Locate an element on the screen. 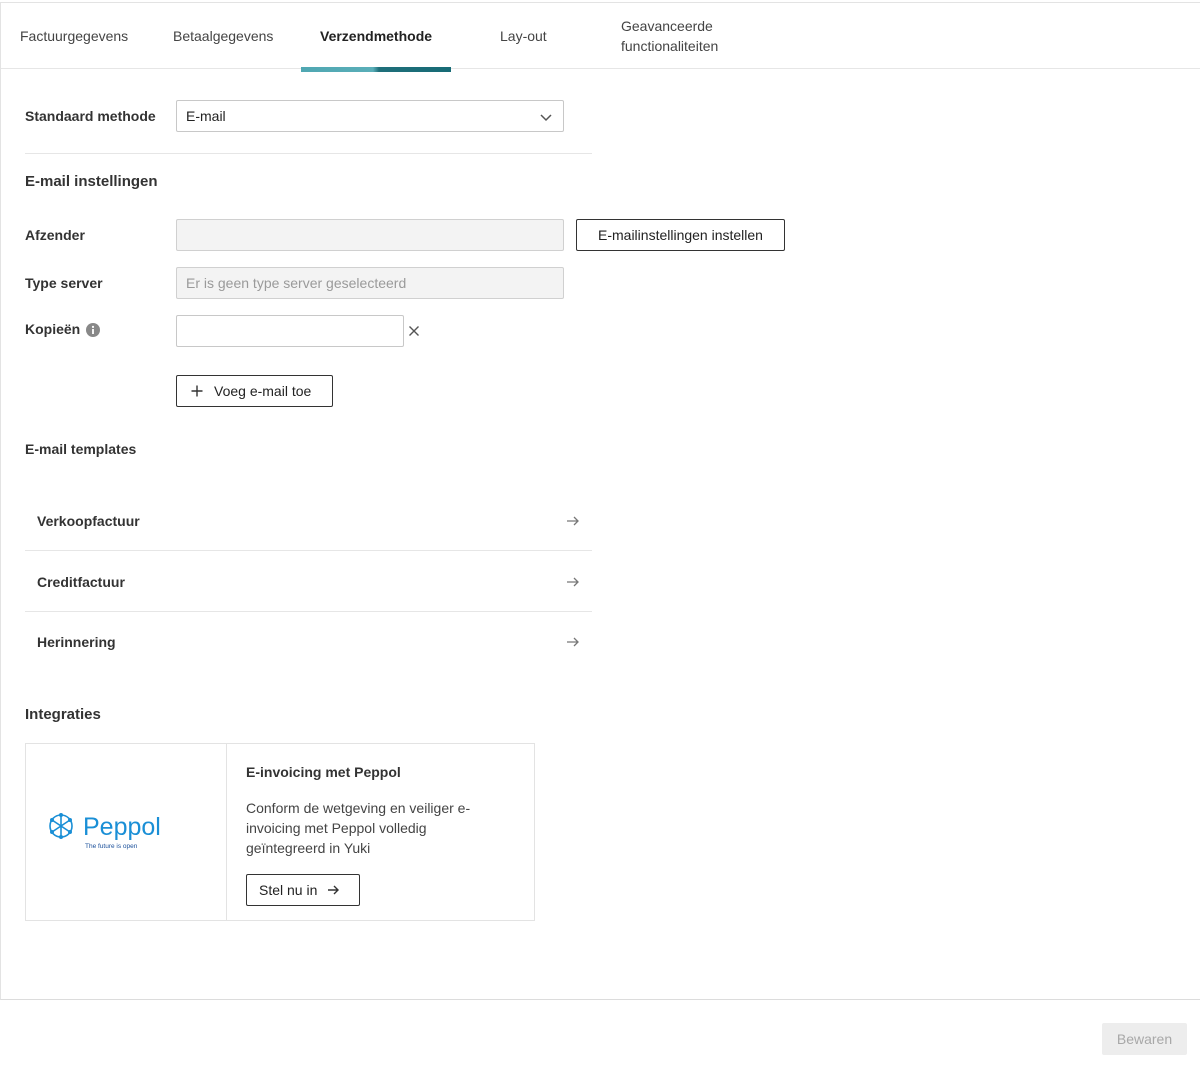  peppol-logo: Peppol The future is open is located at coordinates (105, 831).